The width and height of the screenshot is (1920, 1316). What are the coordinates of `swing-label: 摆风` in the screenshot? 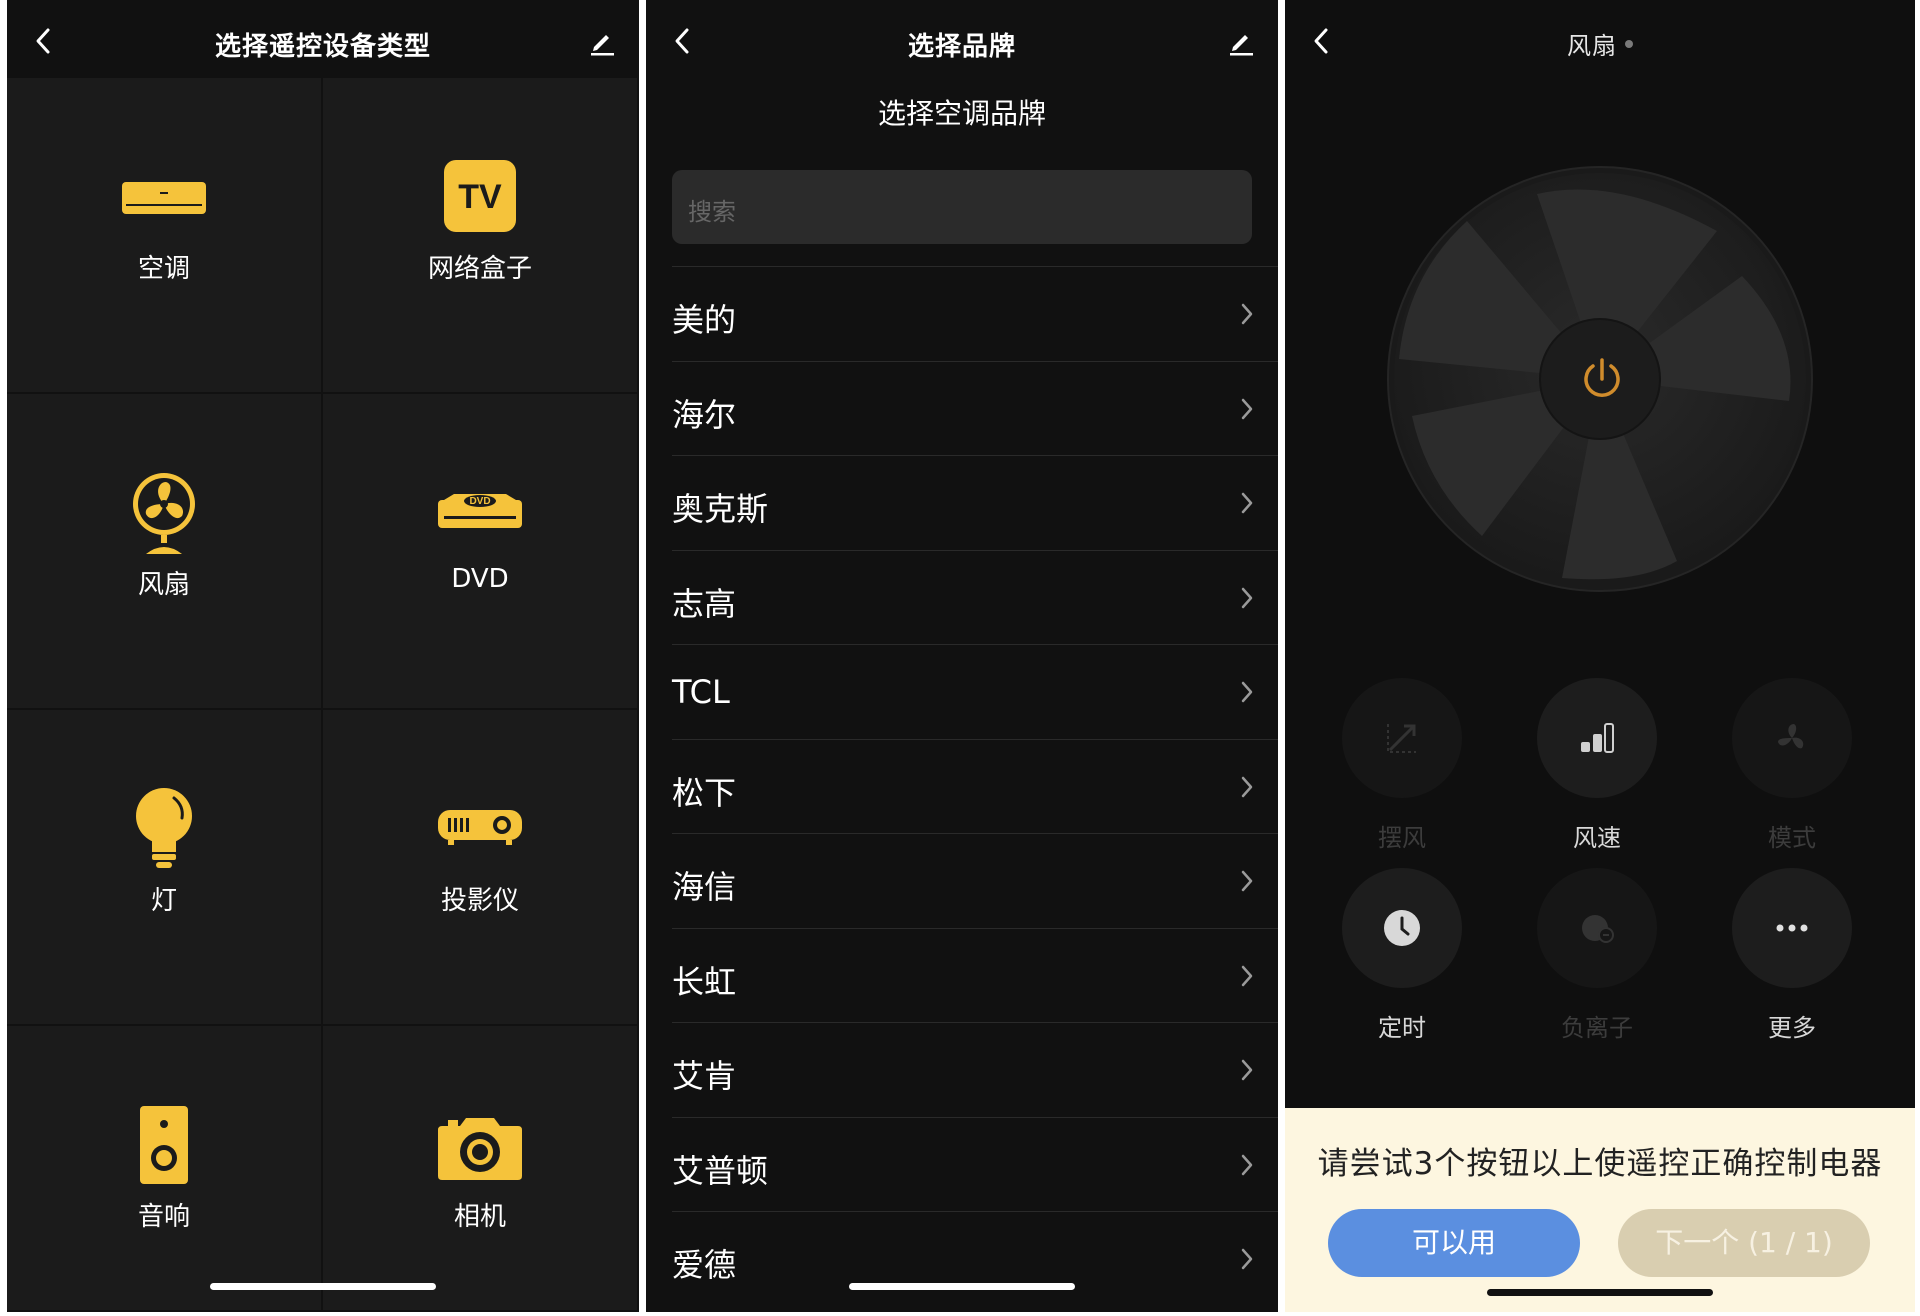 It's located at (1402, 838).